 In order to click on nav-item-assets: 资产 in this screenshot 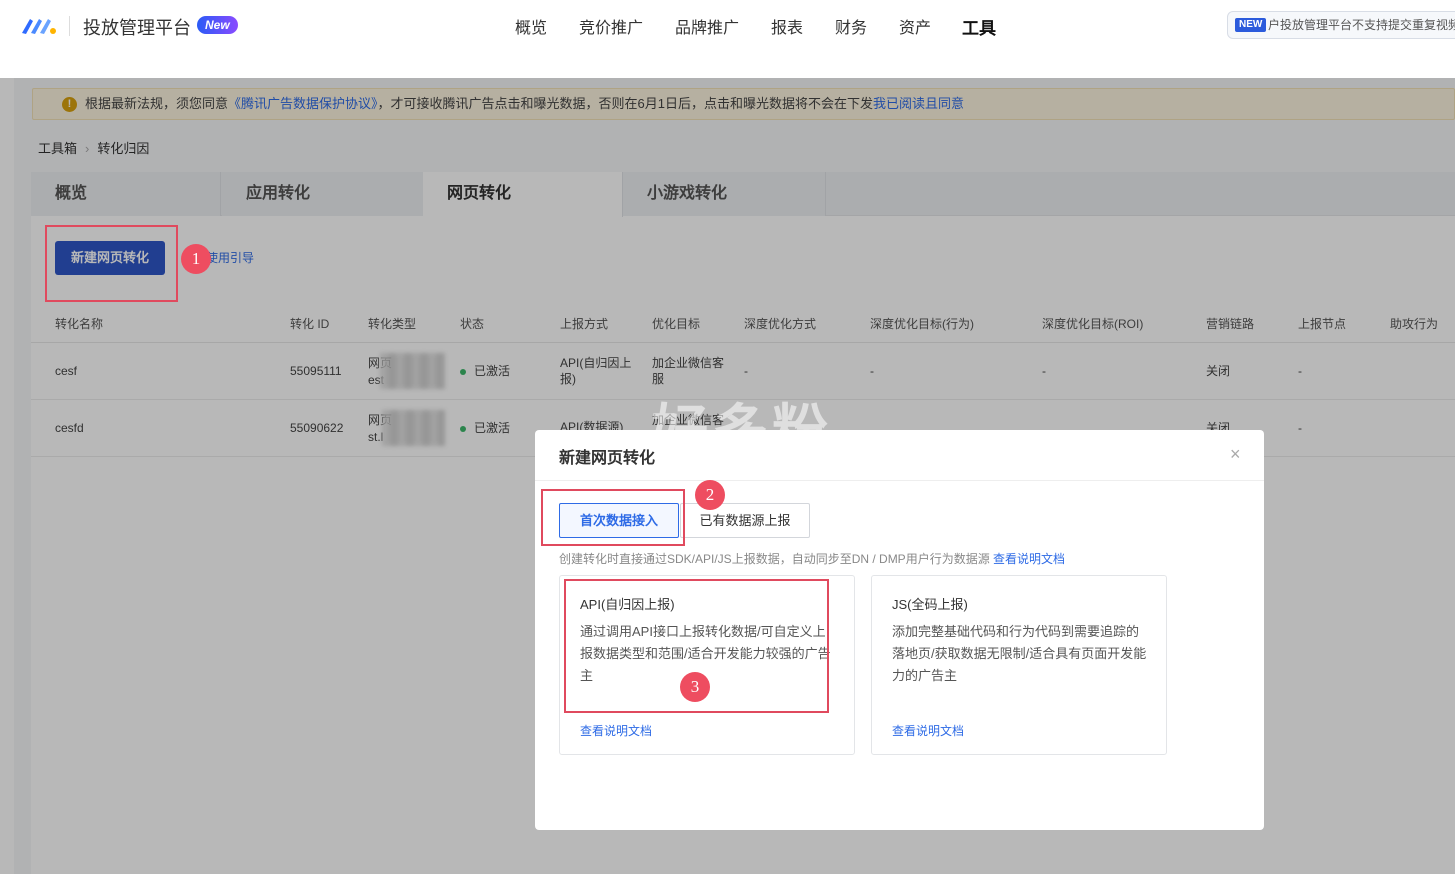, I will do `click(915, 26)`.